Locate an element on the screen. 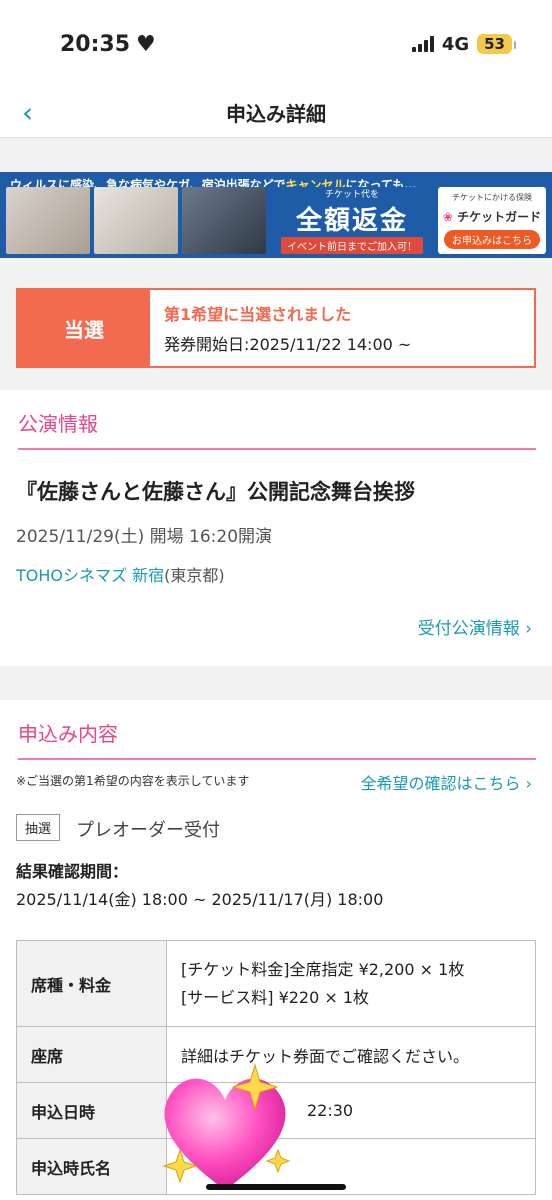 The width and height of the screenshot is (552, 1200). ad-guard-box: チケットにかける保険 ❀ チケットガード お申込みはこちら is located at coordinates (492, 220).